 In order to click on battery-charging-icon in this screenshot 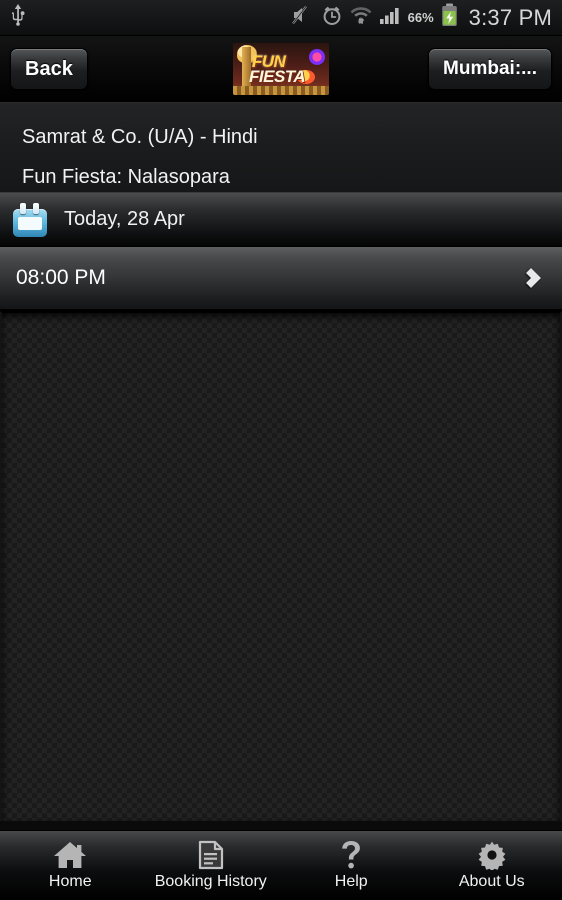, I will do `click(449, 17)`.